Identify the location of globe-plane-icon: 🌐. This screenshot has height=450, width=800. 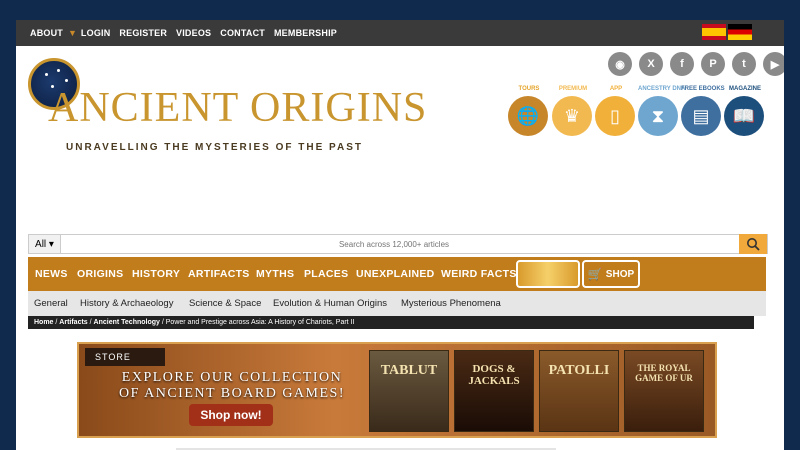
(528, 116).